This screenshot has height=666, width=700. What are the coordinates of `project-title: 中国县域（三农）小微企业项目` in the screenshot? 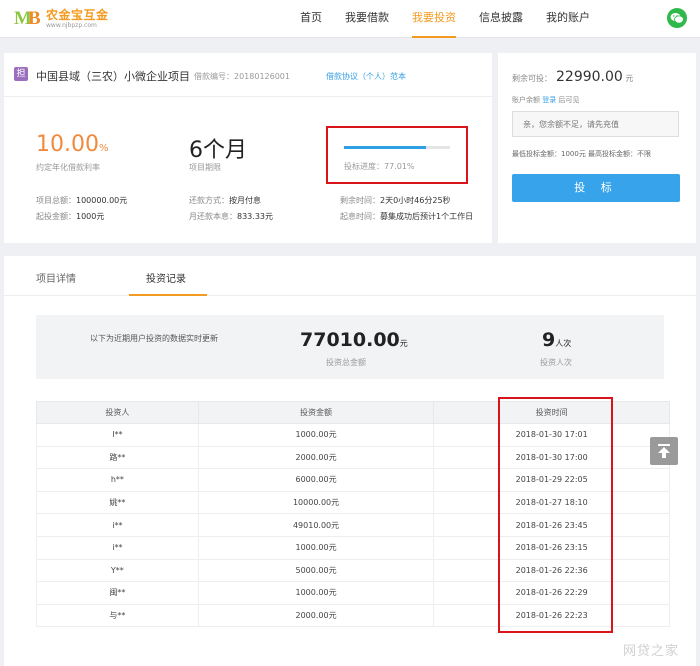 It's located at (113, 76).